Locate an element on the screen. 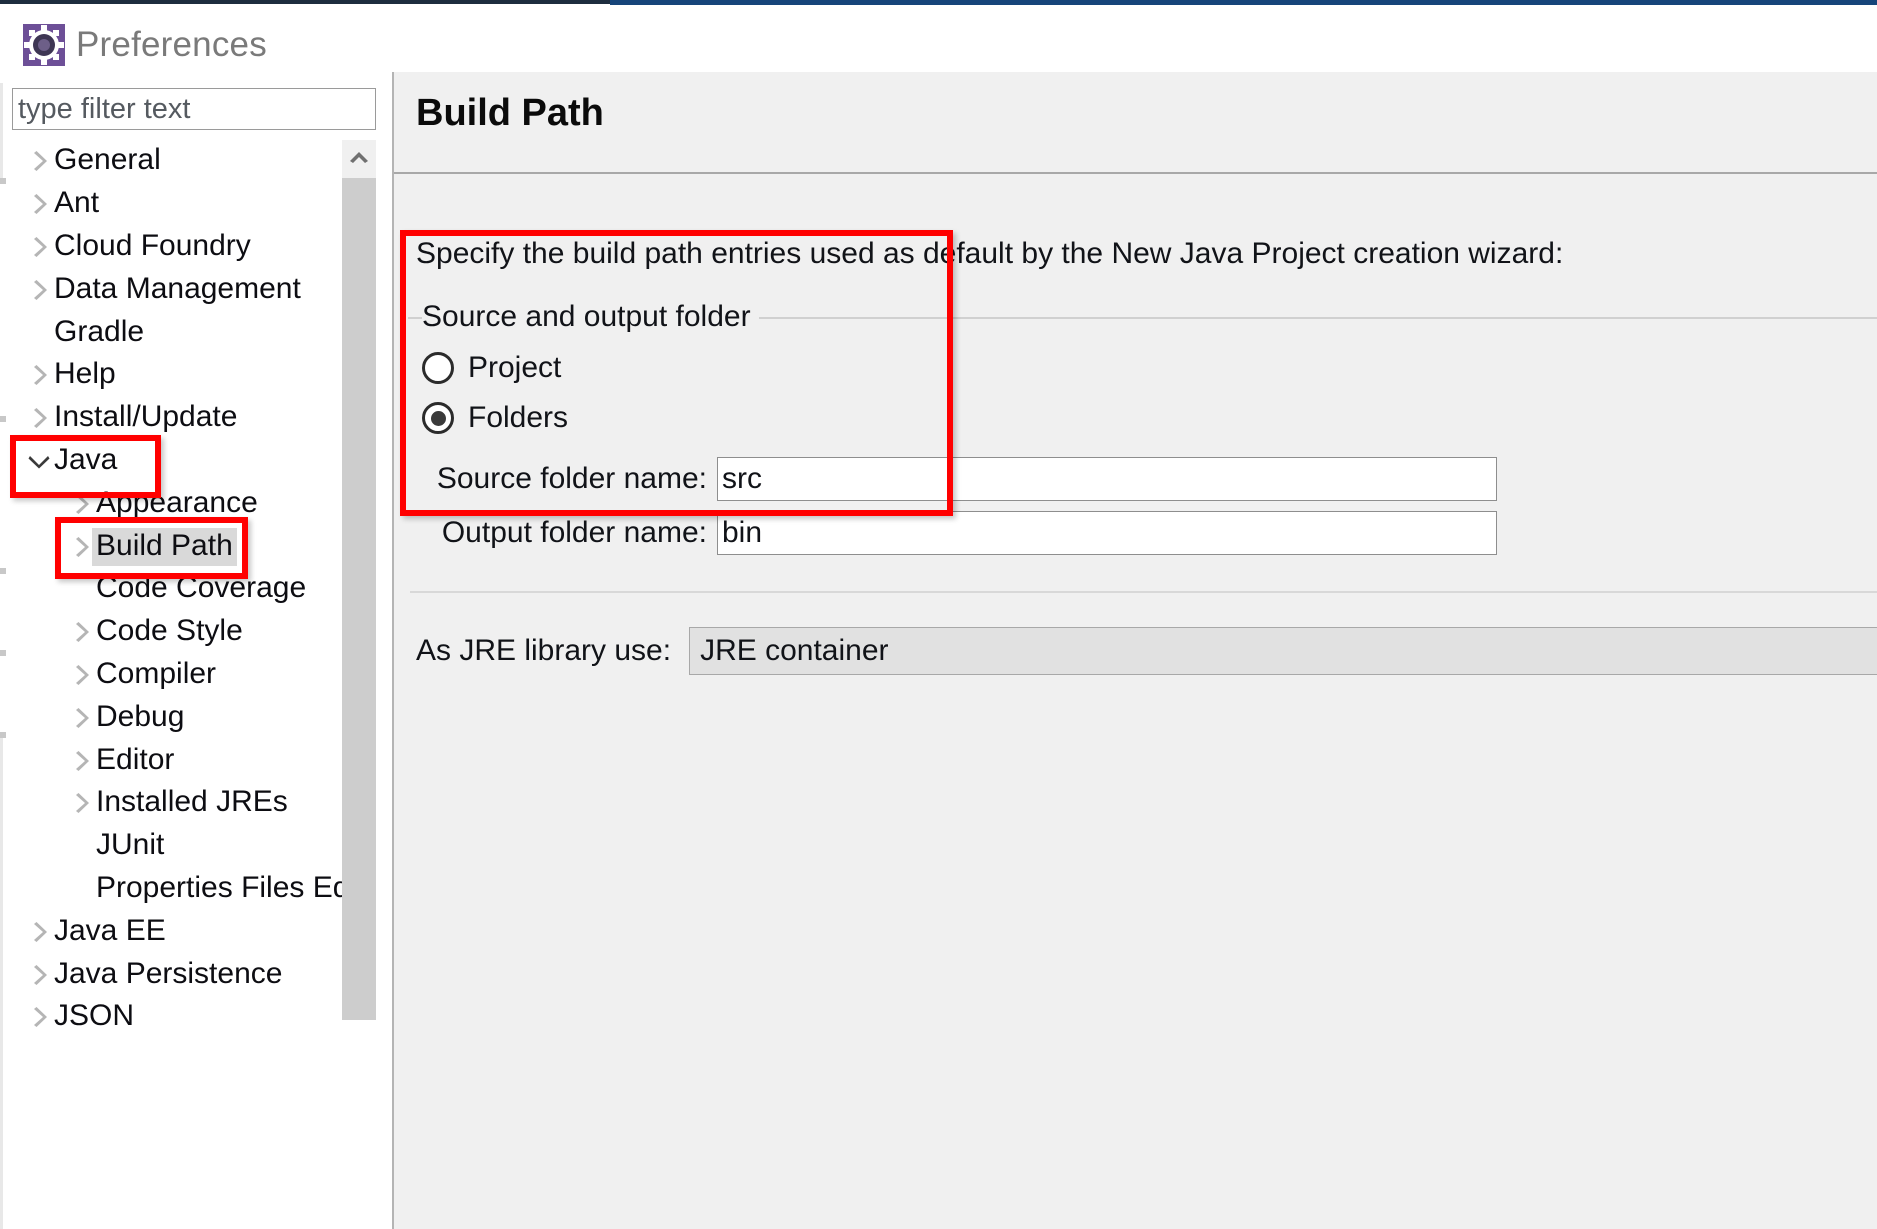 The image size is (1877, 1229). sidebar-item-label: Editor is located at coordinates (135, 759).